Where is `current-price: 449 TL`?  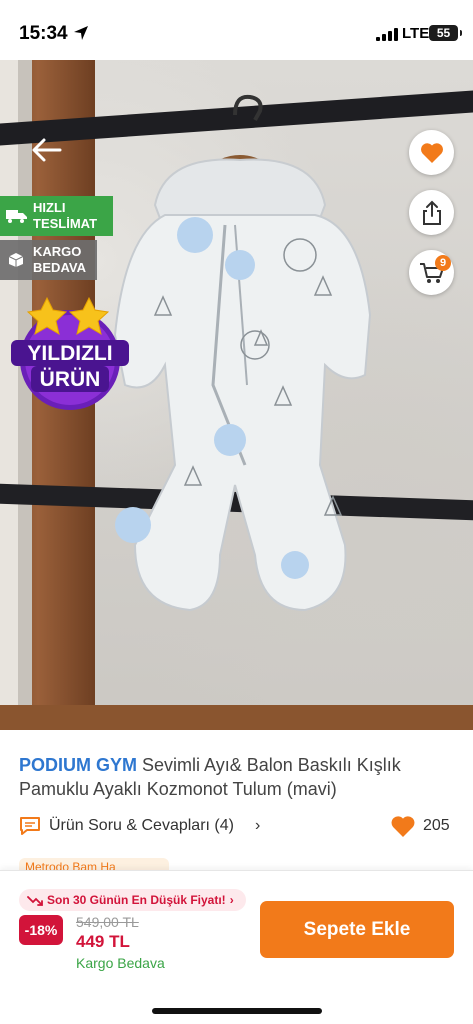
current-price: 449 TL is located at coordinates (103, 941).